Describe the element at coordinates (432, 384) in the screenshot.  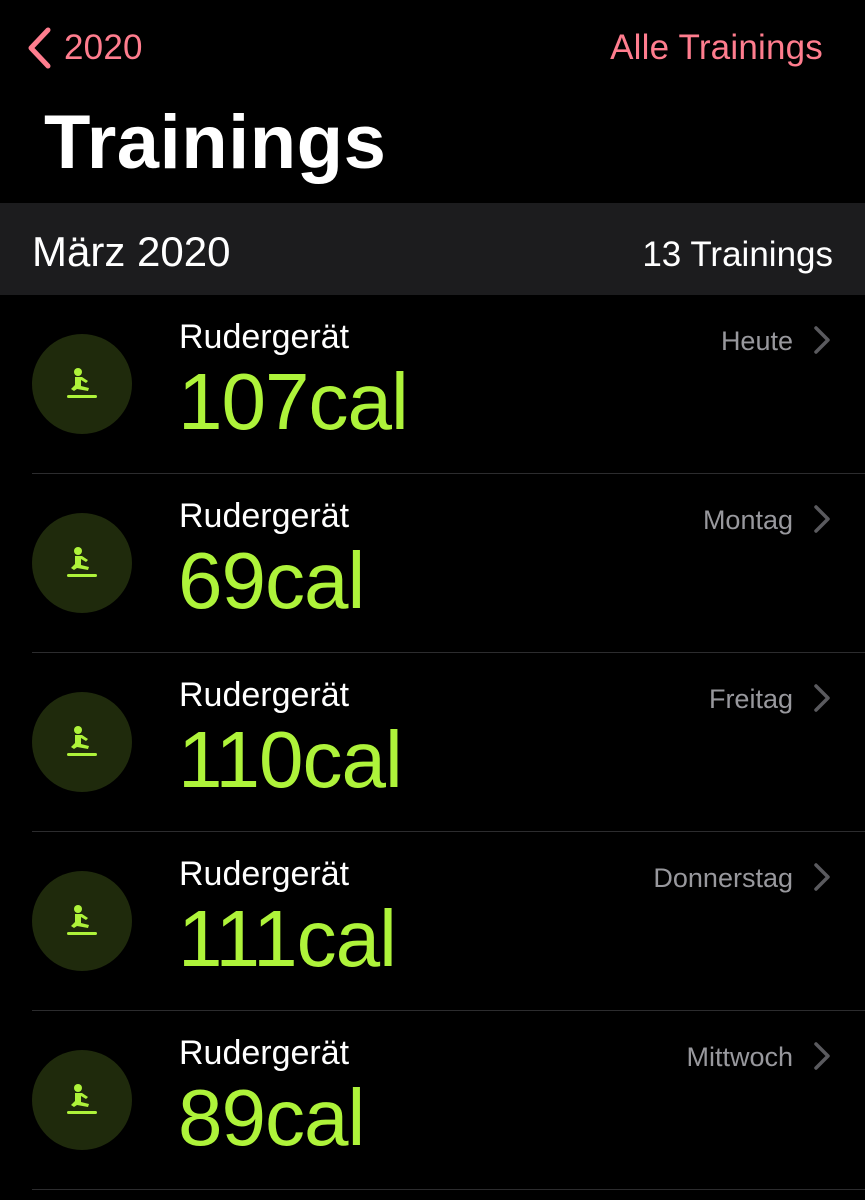
I see `workout-row: Rudergerät 107cal Heute` at that location.